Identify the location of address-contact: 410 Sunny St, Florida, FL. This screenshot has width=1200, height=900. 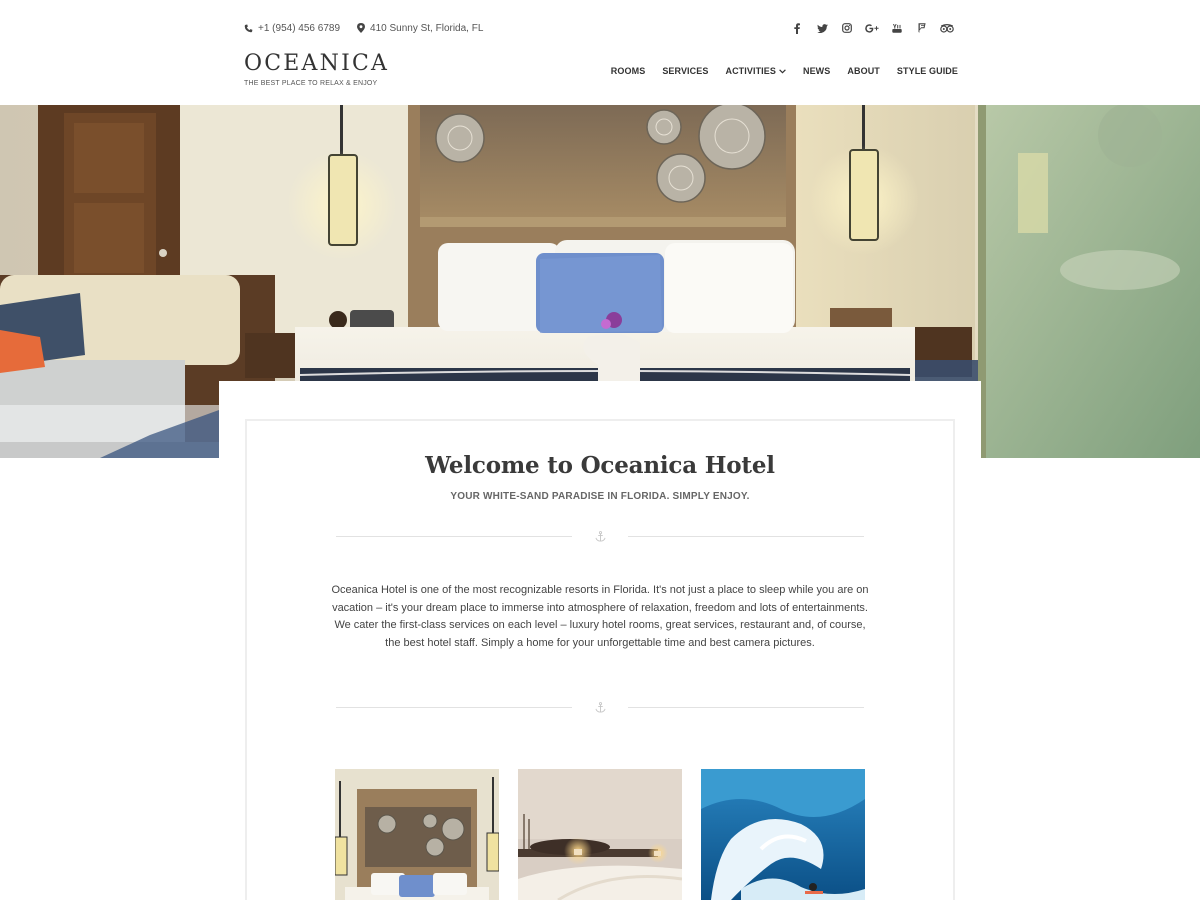
(420, 28).